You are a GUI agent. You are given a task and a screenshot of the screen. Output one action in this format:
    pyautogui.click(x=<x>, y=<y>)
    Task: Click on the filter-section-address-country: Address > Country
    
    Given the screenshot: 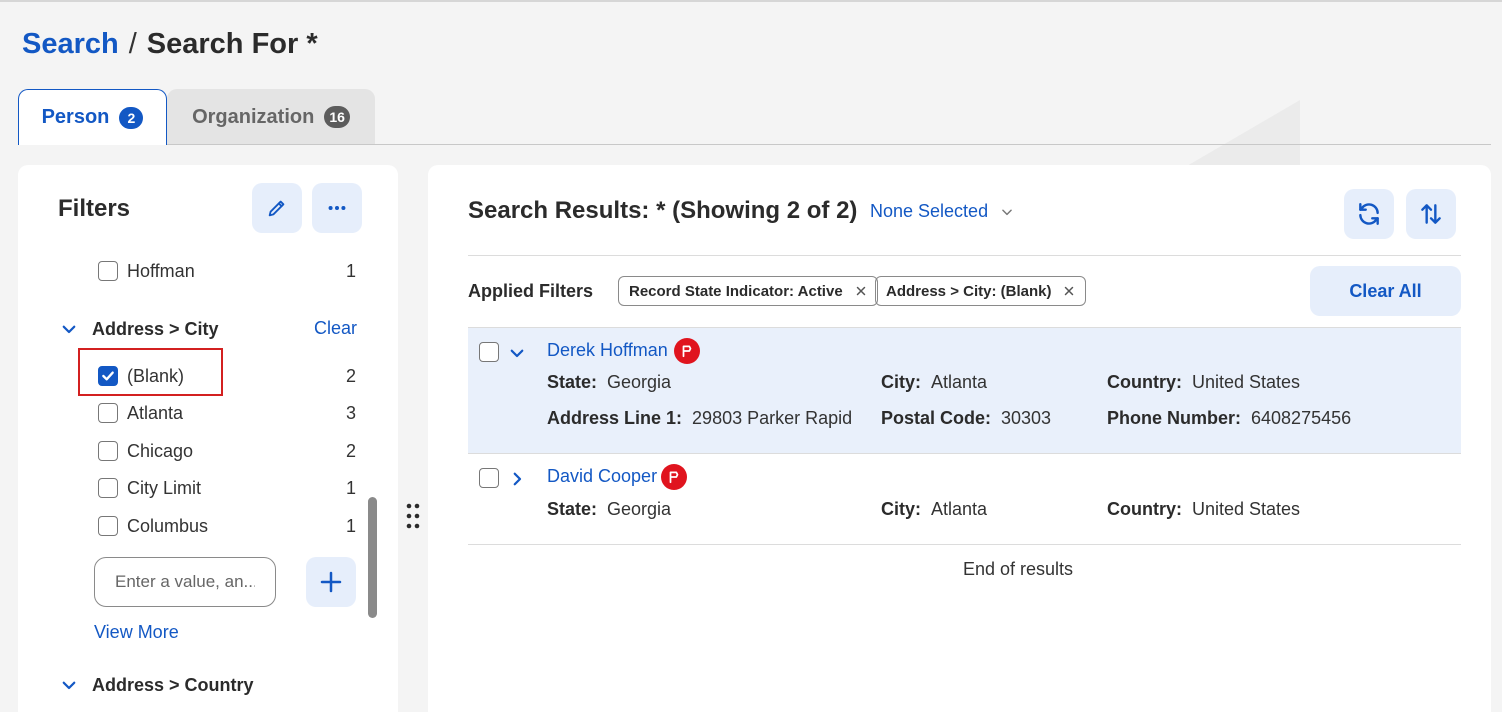 What is the action you would take?
    pyautogui.click(x=157, y=685)
    